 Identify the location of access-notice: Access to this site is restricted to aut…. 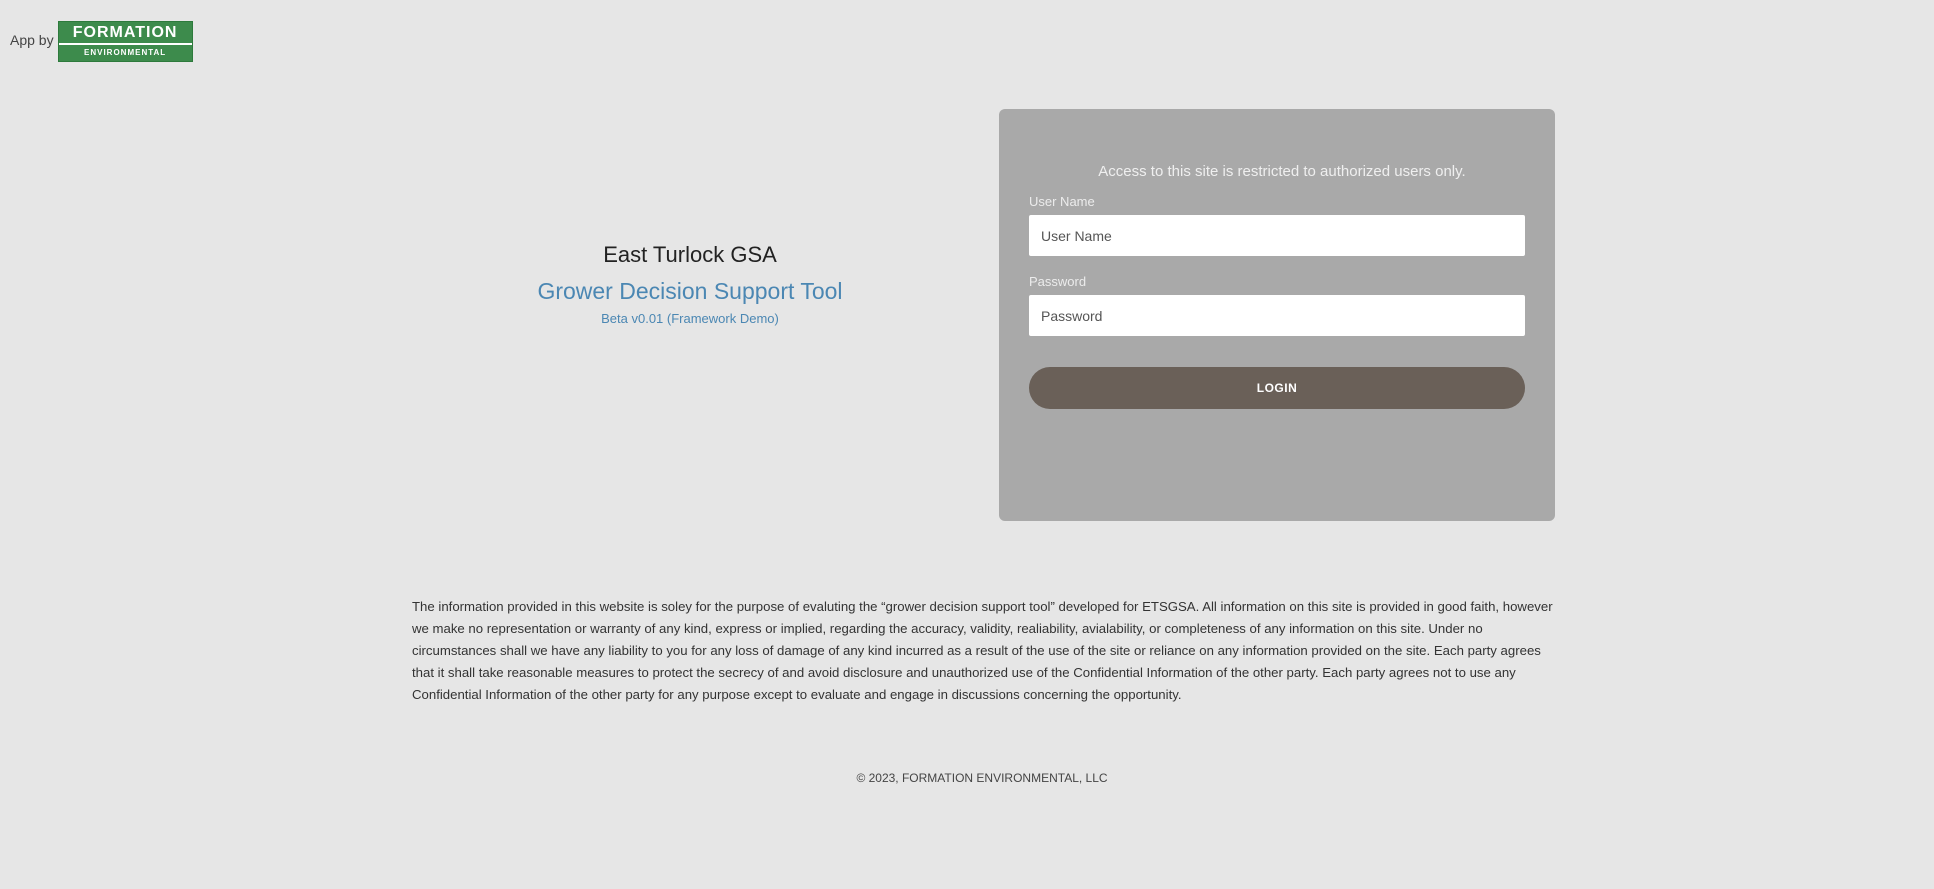
(1282, 171).